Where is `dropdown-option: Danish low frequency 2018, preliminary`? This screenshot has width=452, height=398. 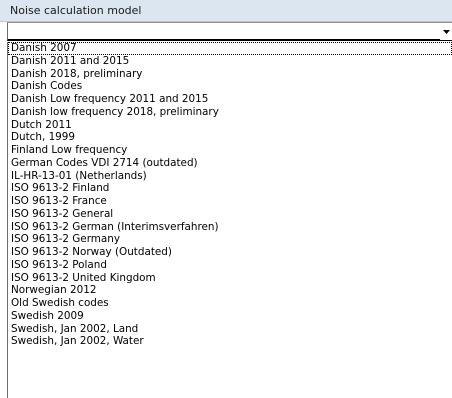
dropdown-option: Danish low frequency 2018, preliminary is located at coordinates (230, 112).